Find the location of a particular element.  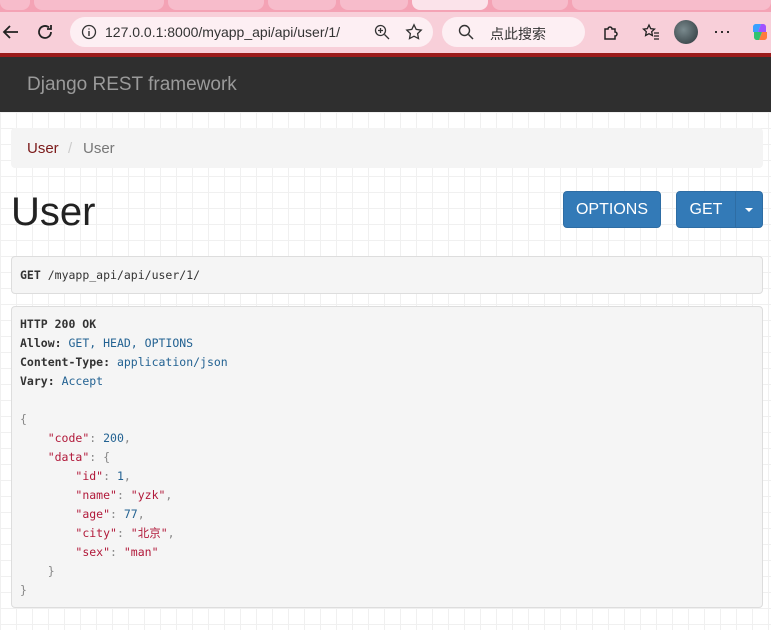

search-icon is located at coordinates (466, 32).